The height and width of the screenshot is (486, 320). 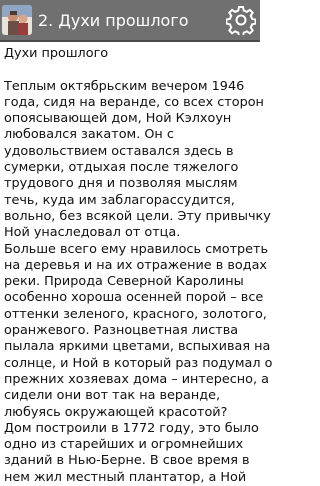 I want to click on text-line: Ной унаследовал от отца., so click(x=92, y=233).